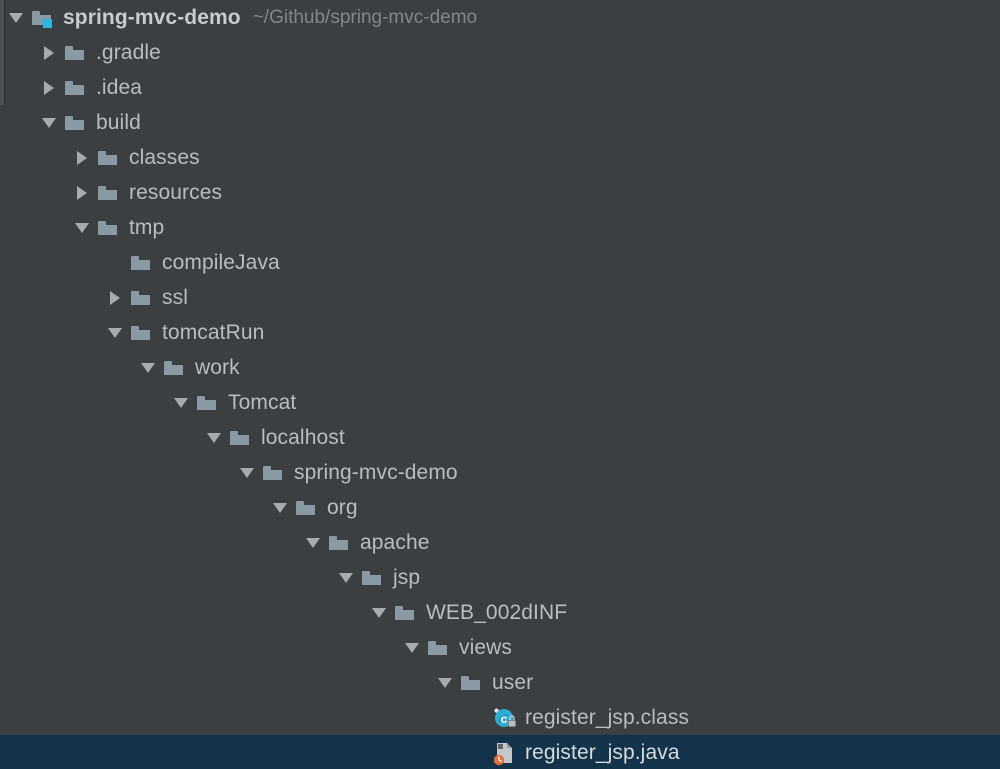 The image size is (1000, 769). Describe the element at coordinates (303, 437) in the screenshot. I see `tree-row-label: localhost` at that location.